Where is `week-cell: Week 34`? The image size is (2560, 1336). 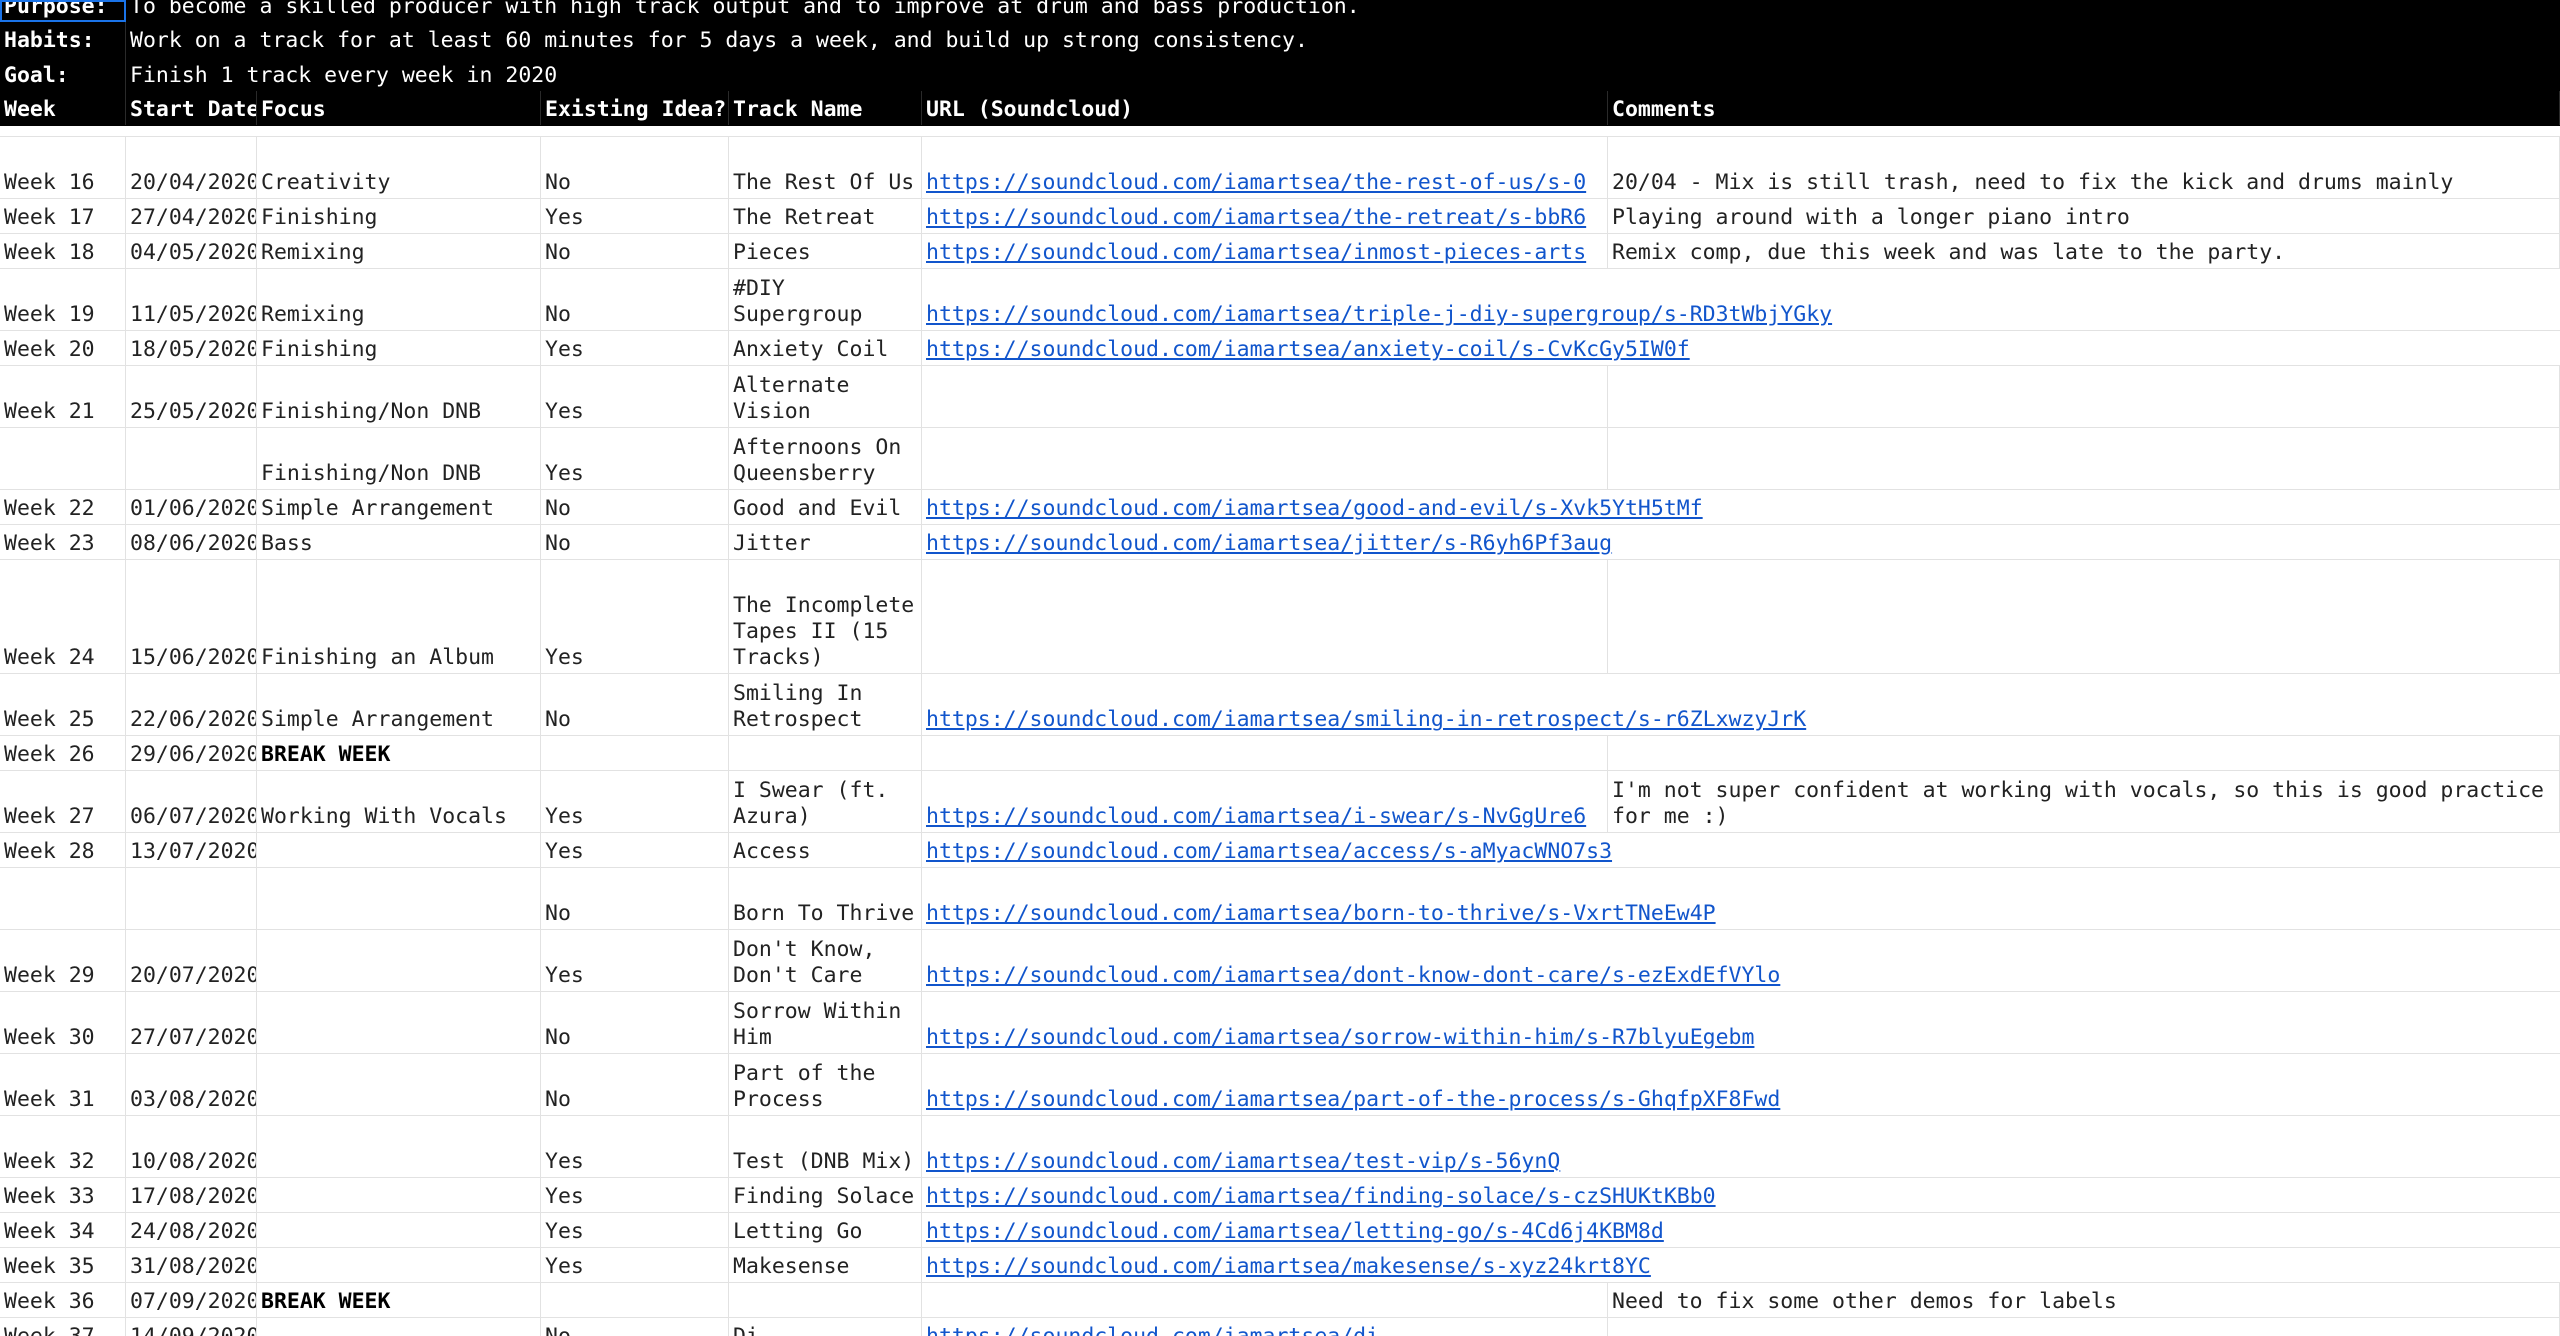 week-cell: Week 34 is located at coordinates (63, 1230).